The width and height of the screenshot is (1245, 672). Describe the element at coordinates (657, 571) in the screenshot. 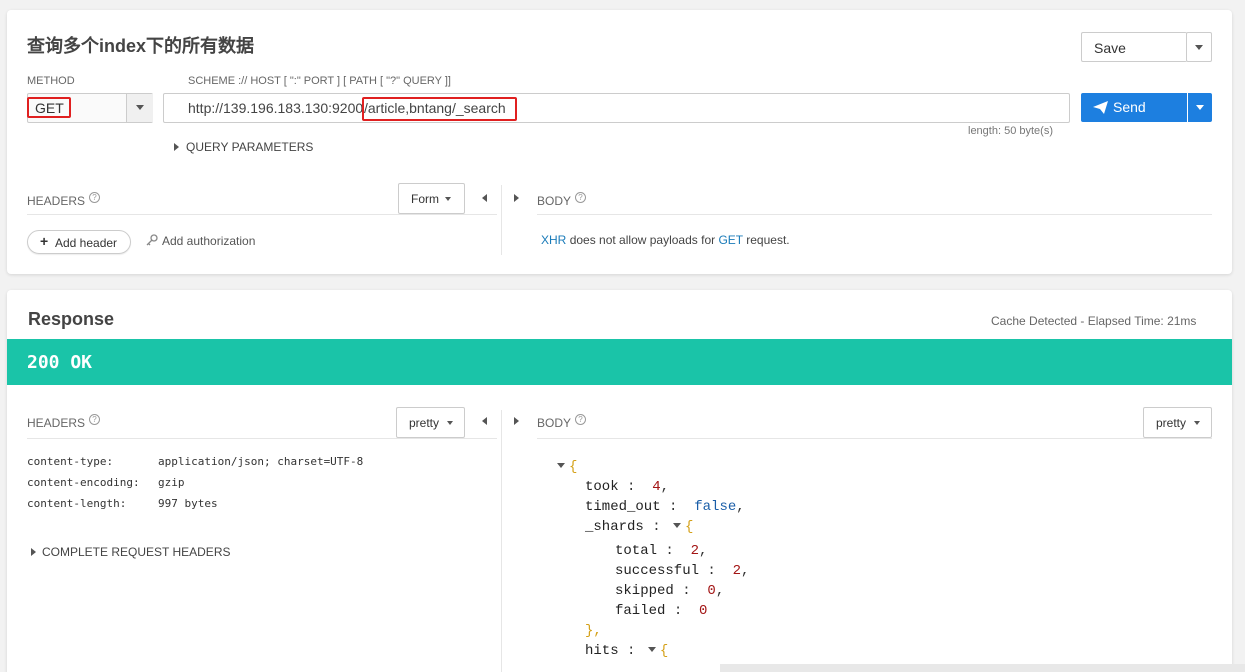

I see `json-key: successful` at that location.